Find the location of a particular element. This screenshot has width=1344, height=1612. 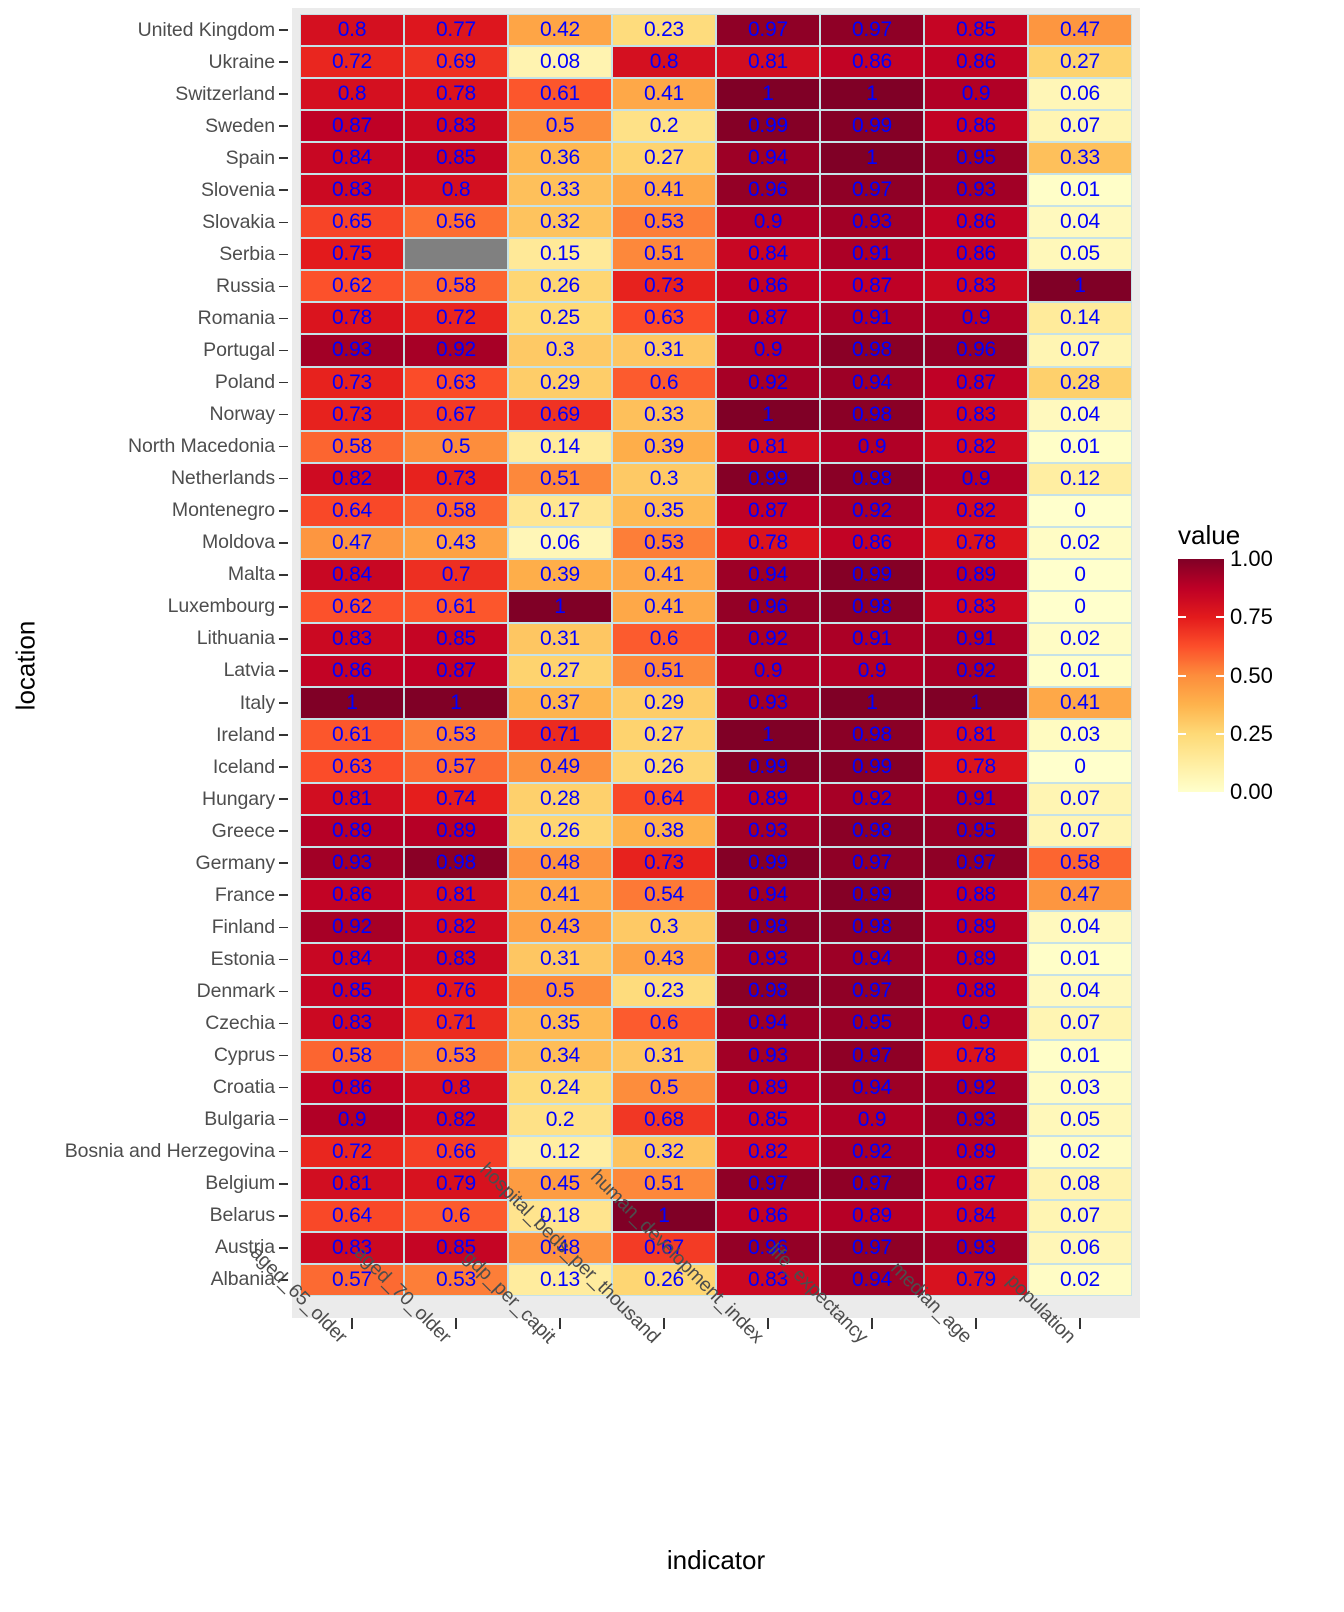

heatmap-cell-value: 0.94 is located at coordinates (872, 1087).